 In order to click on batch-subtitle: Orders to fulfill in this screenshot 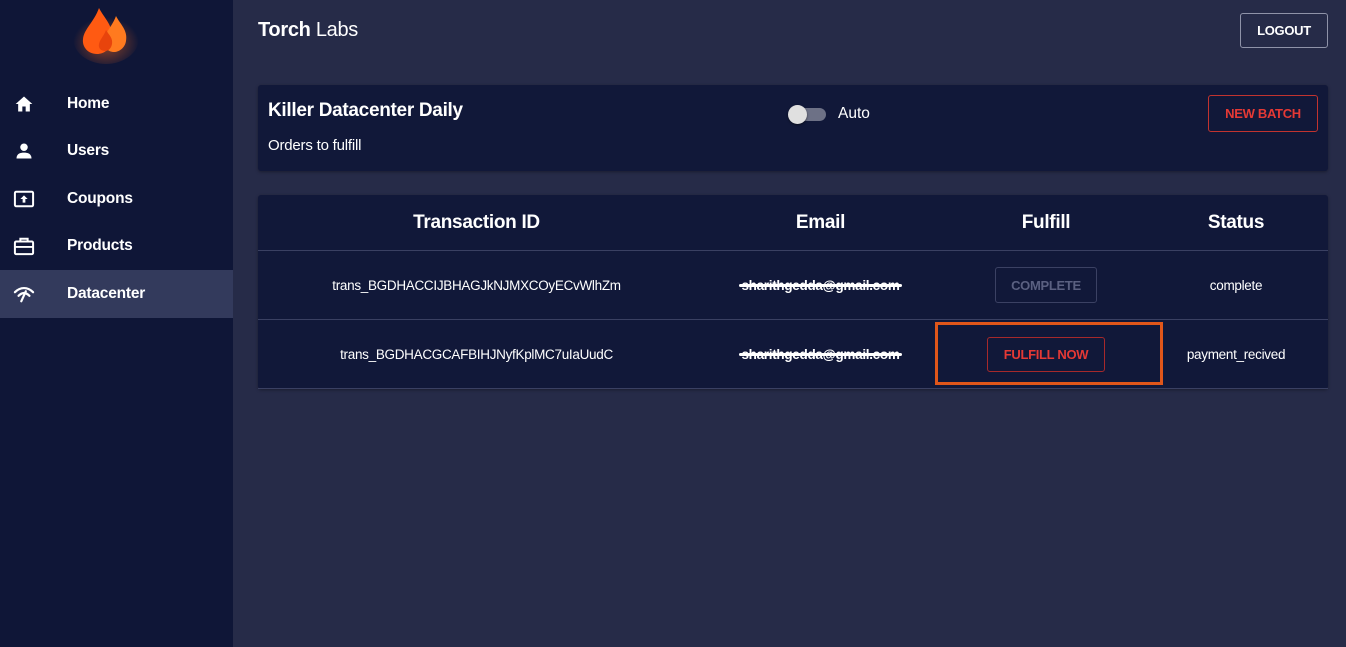, I will do `click(315, 145)`.